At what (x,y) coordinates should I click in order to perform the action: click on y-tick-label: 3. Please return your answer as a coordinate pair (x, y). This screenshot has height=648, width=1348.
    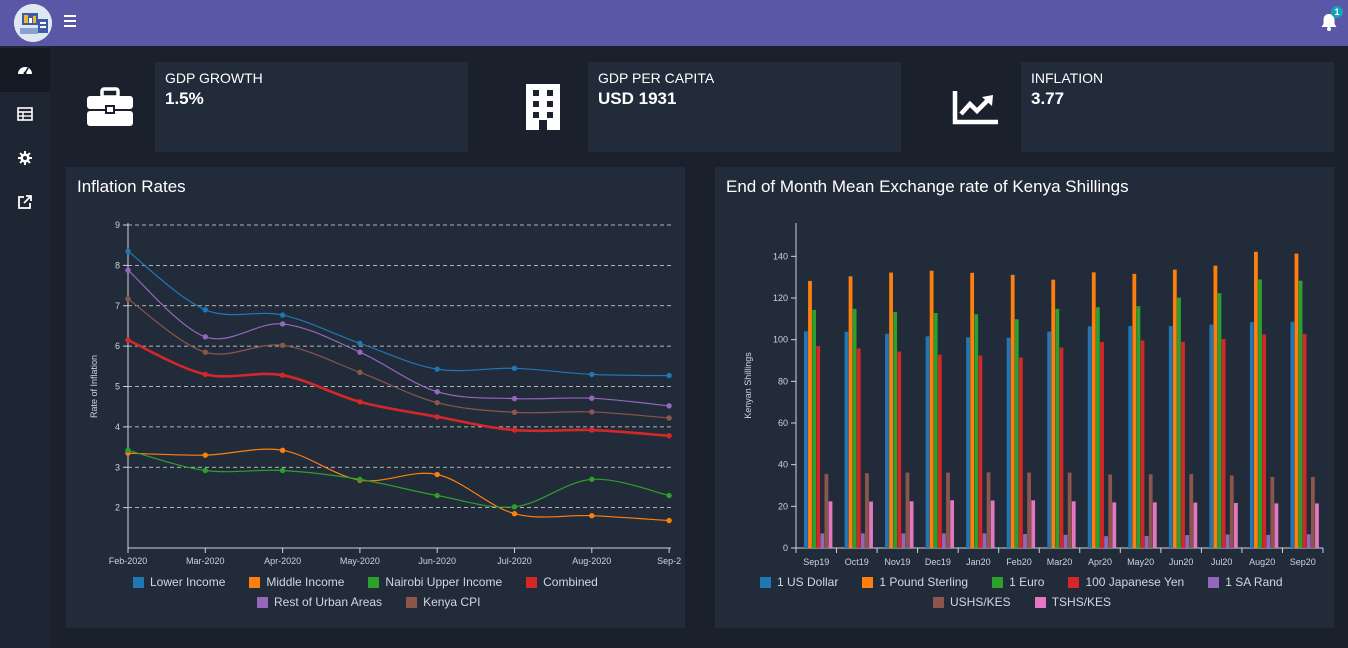
    Looking at the image, I should click on (117, 467).